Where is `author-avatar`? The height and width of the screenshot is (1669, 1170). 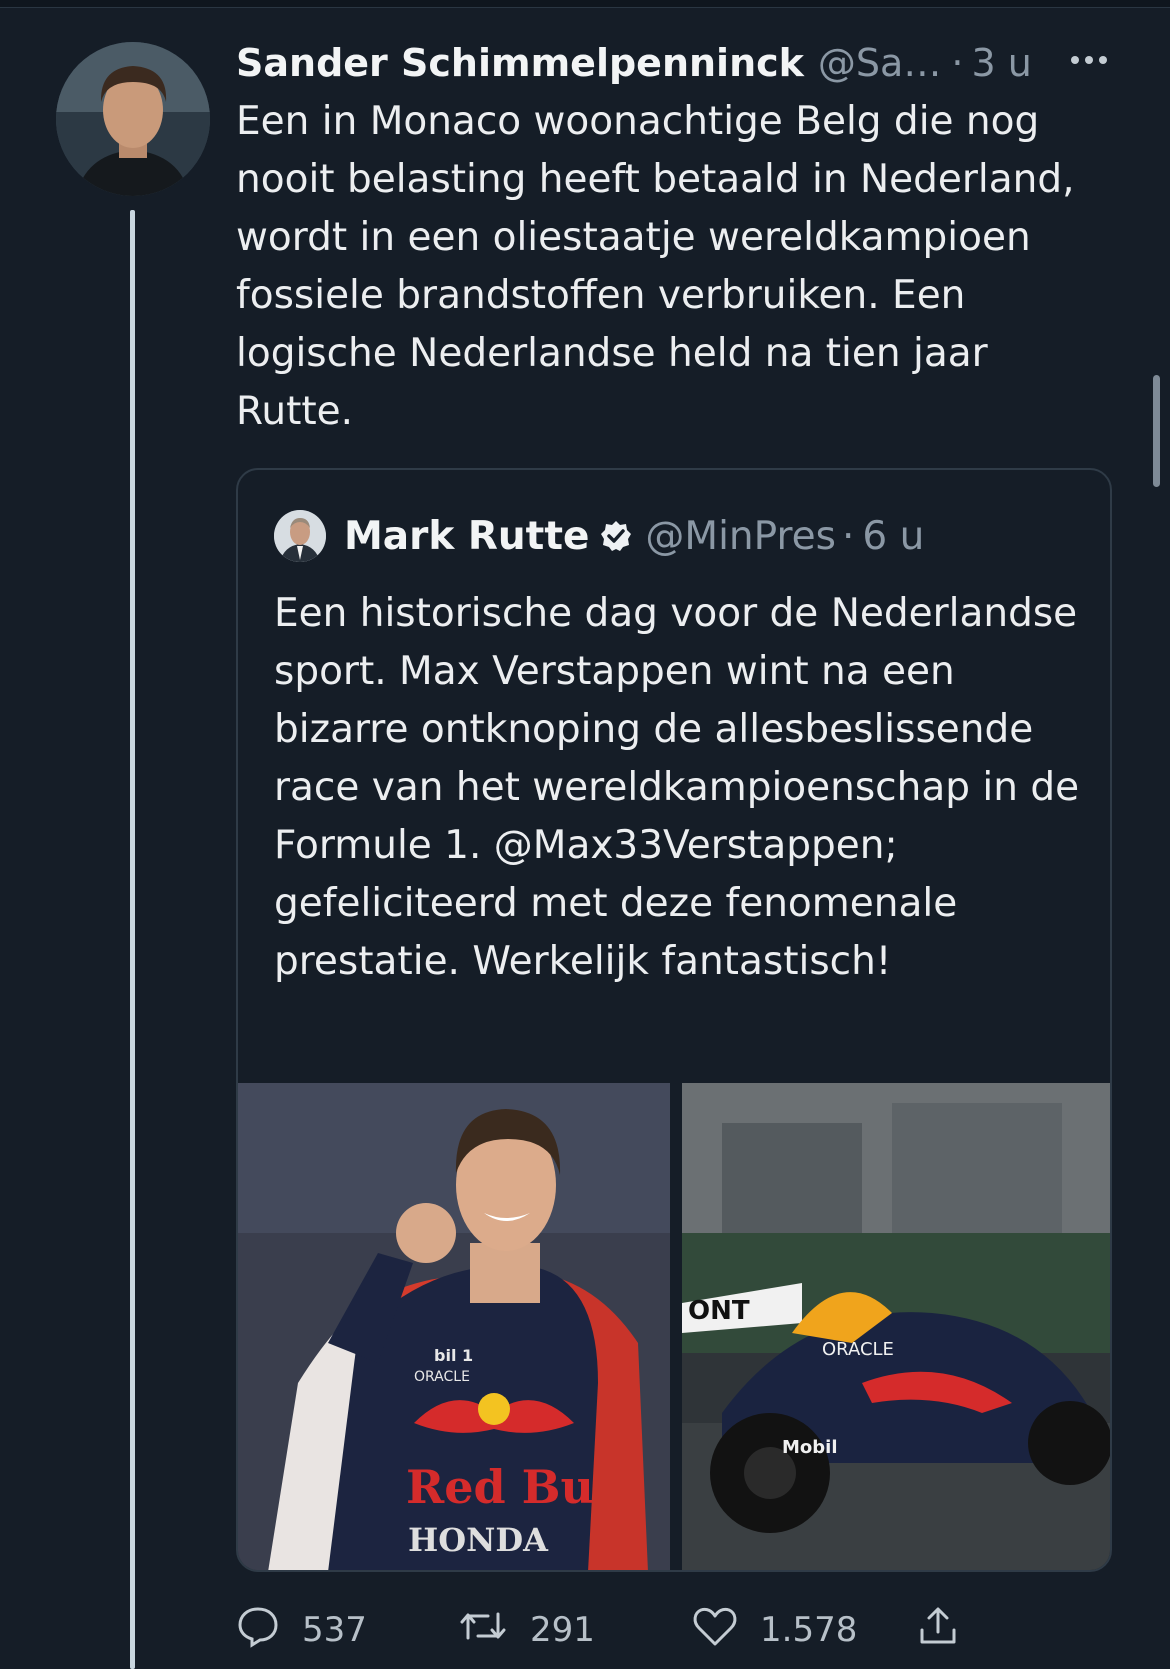 author-avatar is located at coordinates (133, 119).